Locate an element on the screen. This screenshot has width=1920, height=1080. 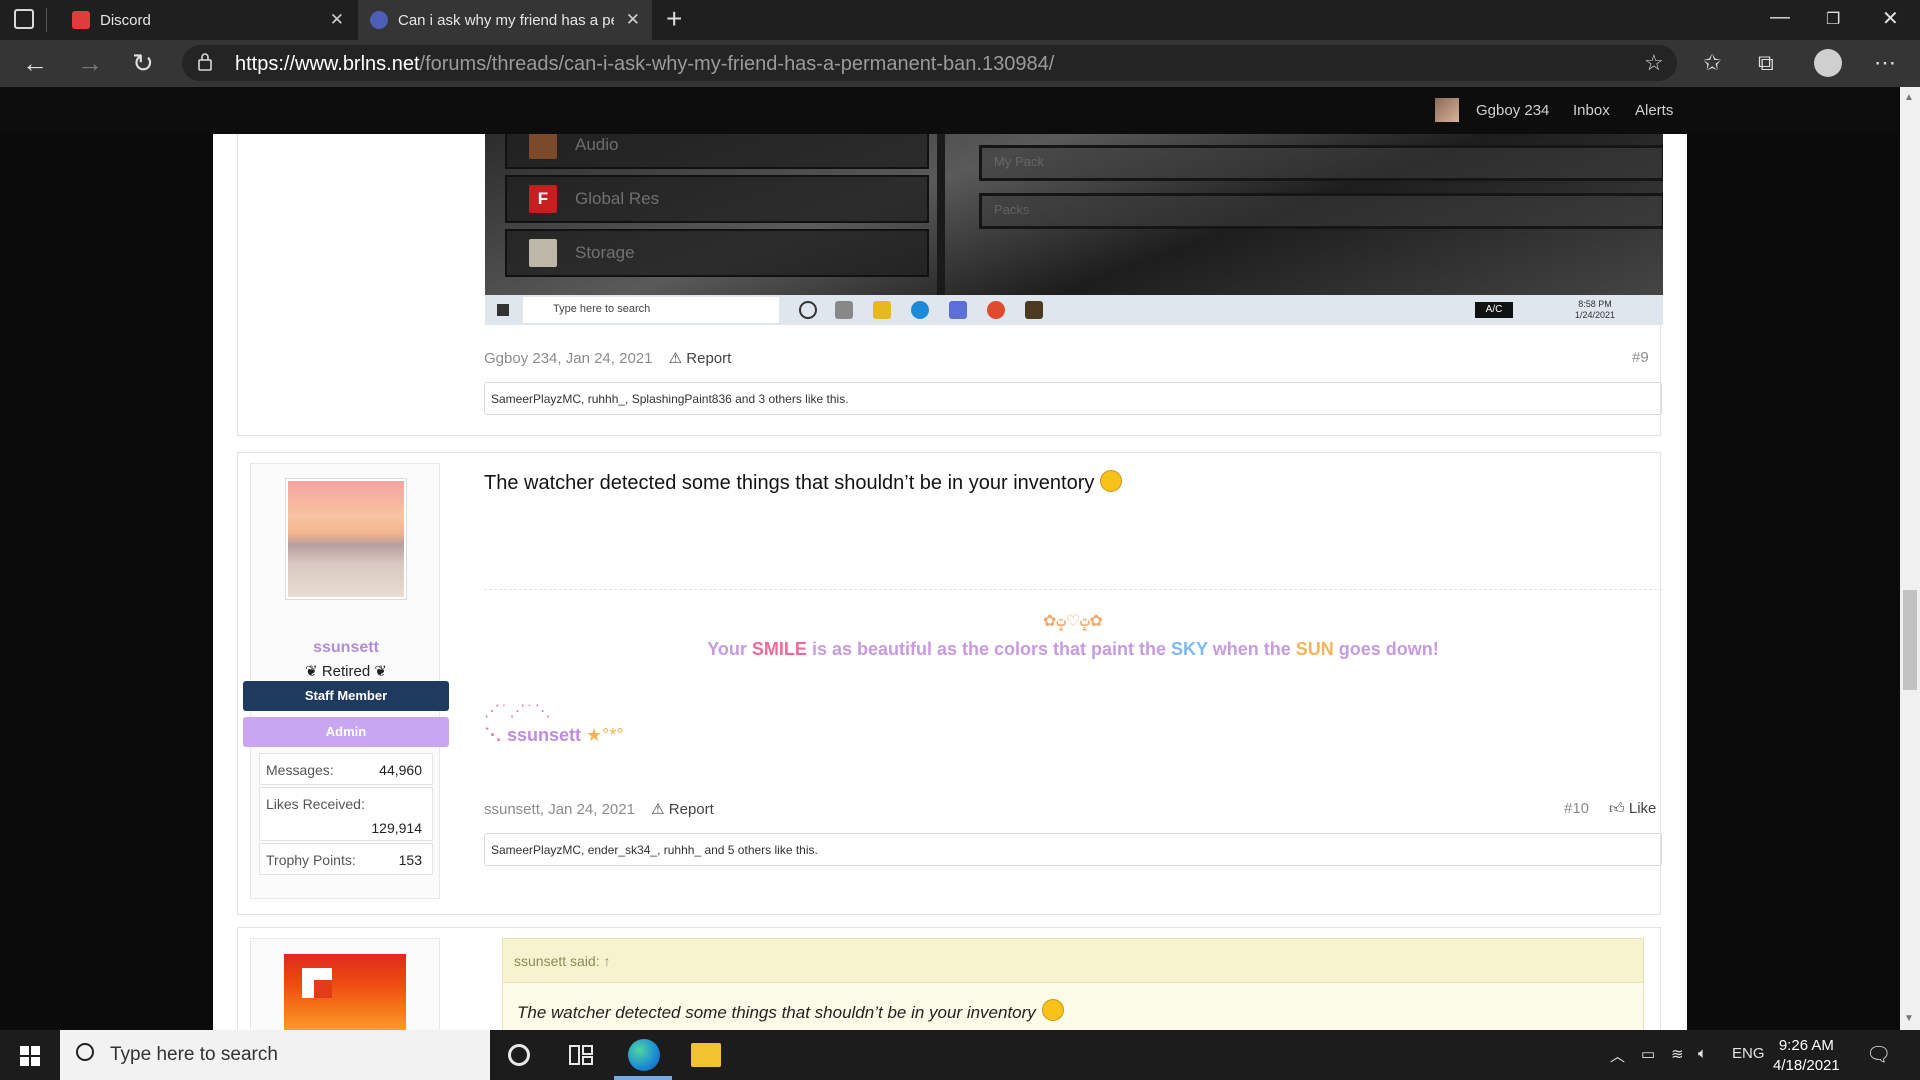
show-hidden-icons-icon: ︿ is located at coordinates (1617, 1055).